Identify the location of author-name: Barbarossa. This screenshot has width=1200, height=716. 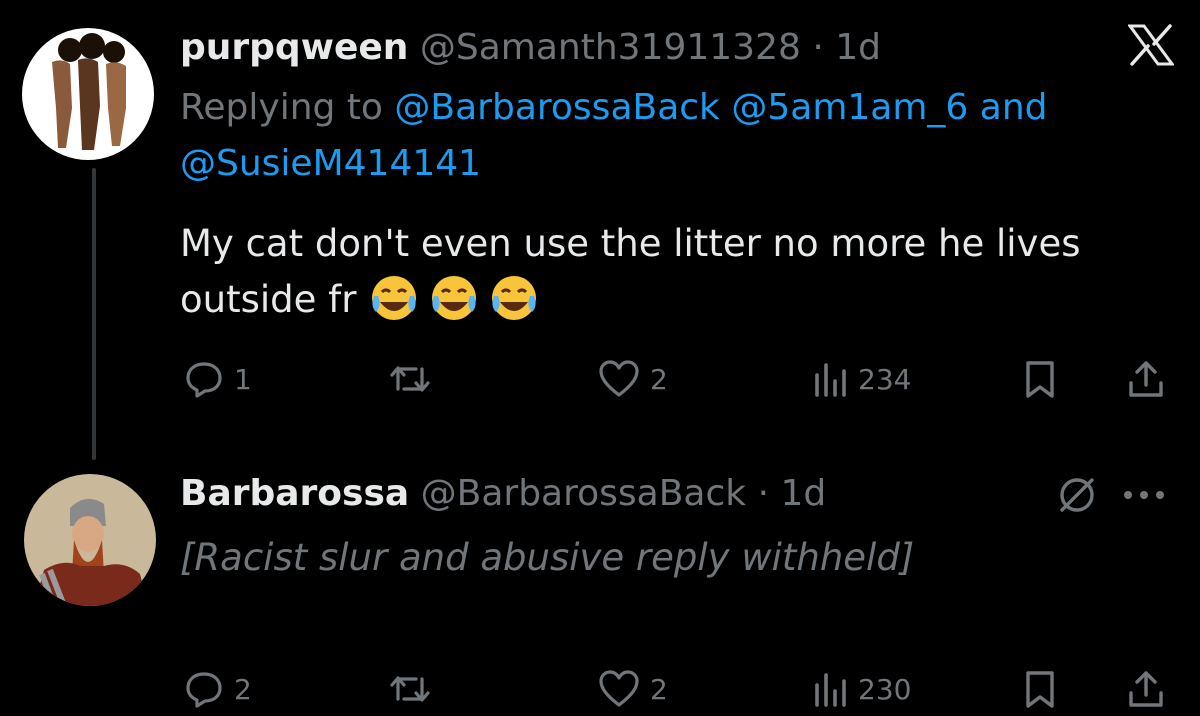
(294, 493).